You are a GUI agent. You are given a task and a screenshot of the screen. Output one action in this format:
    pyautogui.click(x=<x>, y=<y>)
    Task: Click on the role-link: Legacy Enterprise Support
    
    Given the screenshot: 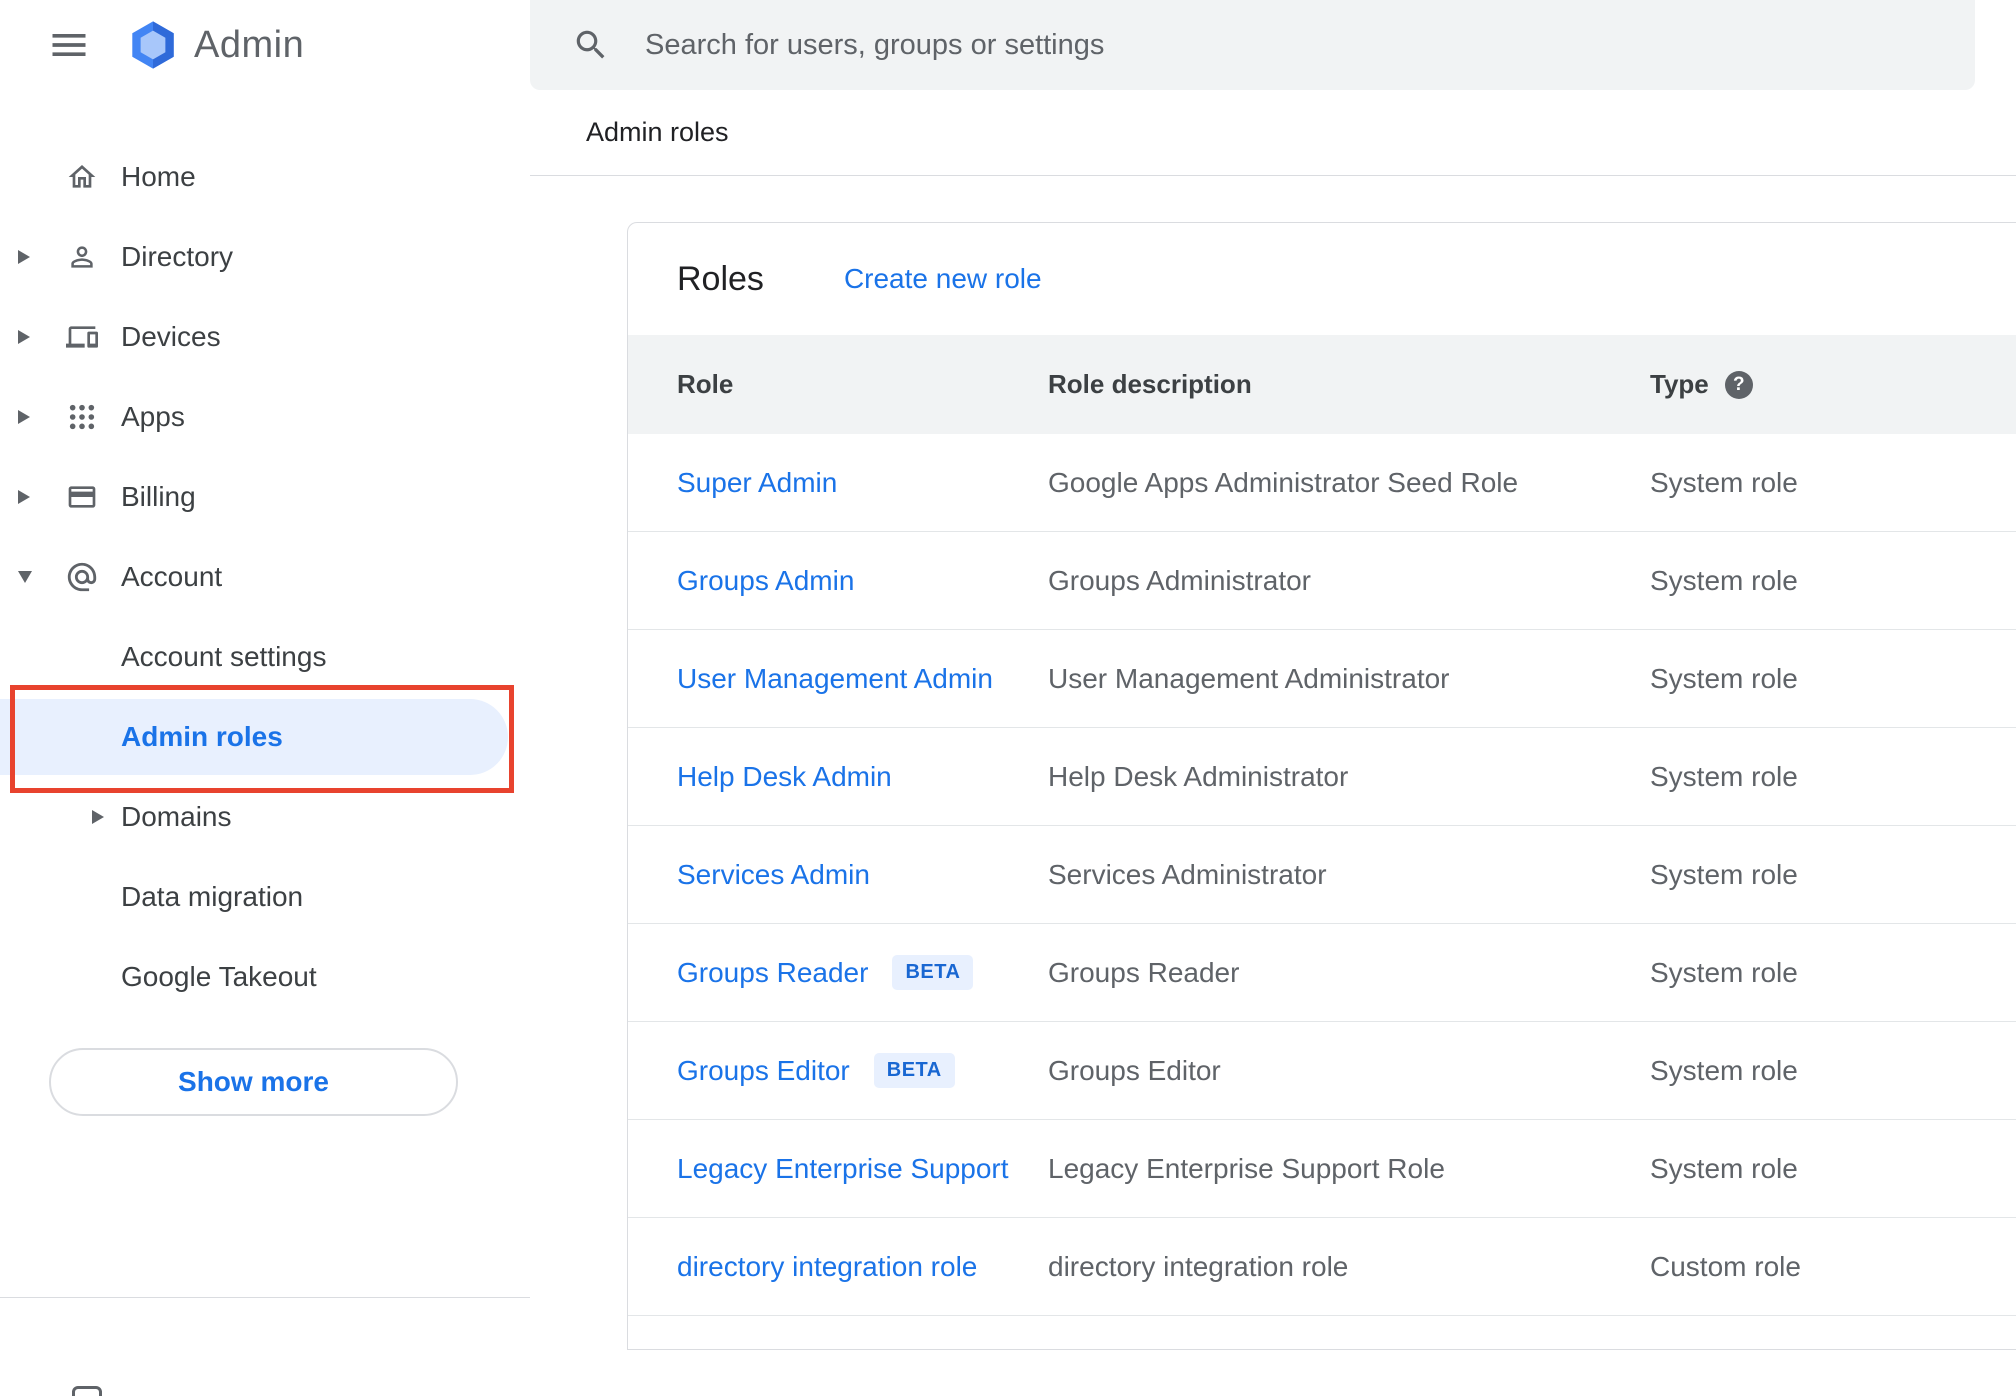 What is the action you would take?
    pyautogui.click(x=843, y=1169)
    